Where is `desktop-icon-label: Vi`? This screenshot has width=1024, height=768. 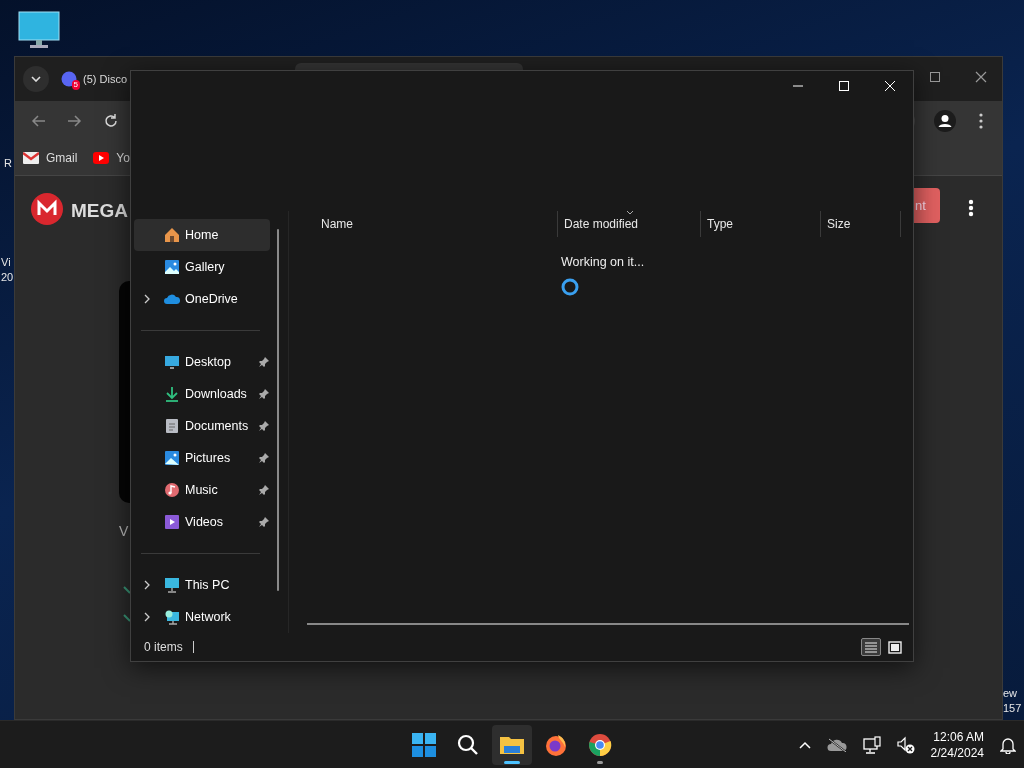 desktop-icon-label: Vi is located at coordinates (6, 262).